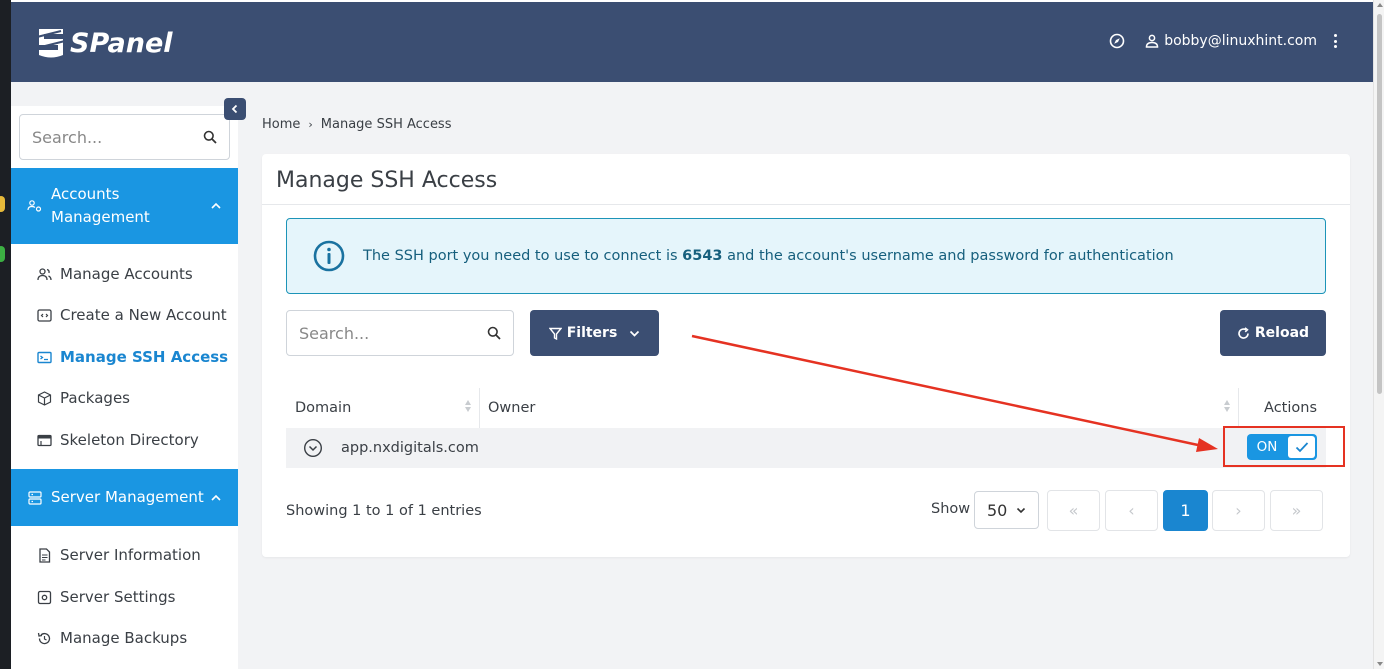 The image size is (1384, 669). What do you see at coordinates (118, 597) in the screenshot?
I see `sidebar-item-label: Server Settings` at bounding box center [118, 597].